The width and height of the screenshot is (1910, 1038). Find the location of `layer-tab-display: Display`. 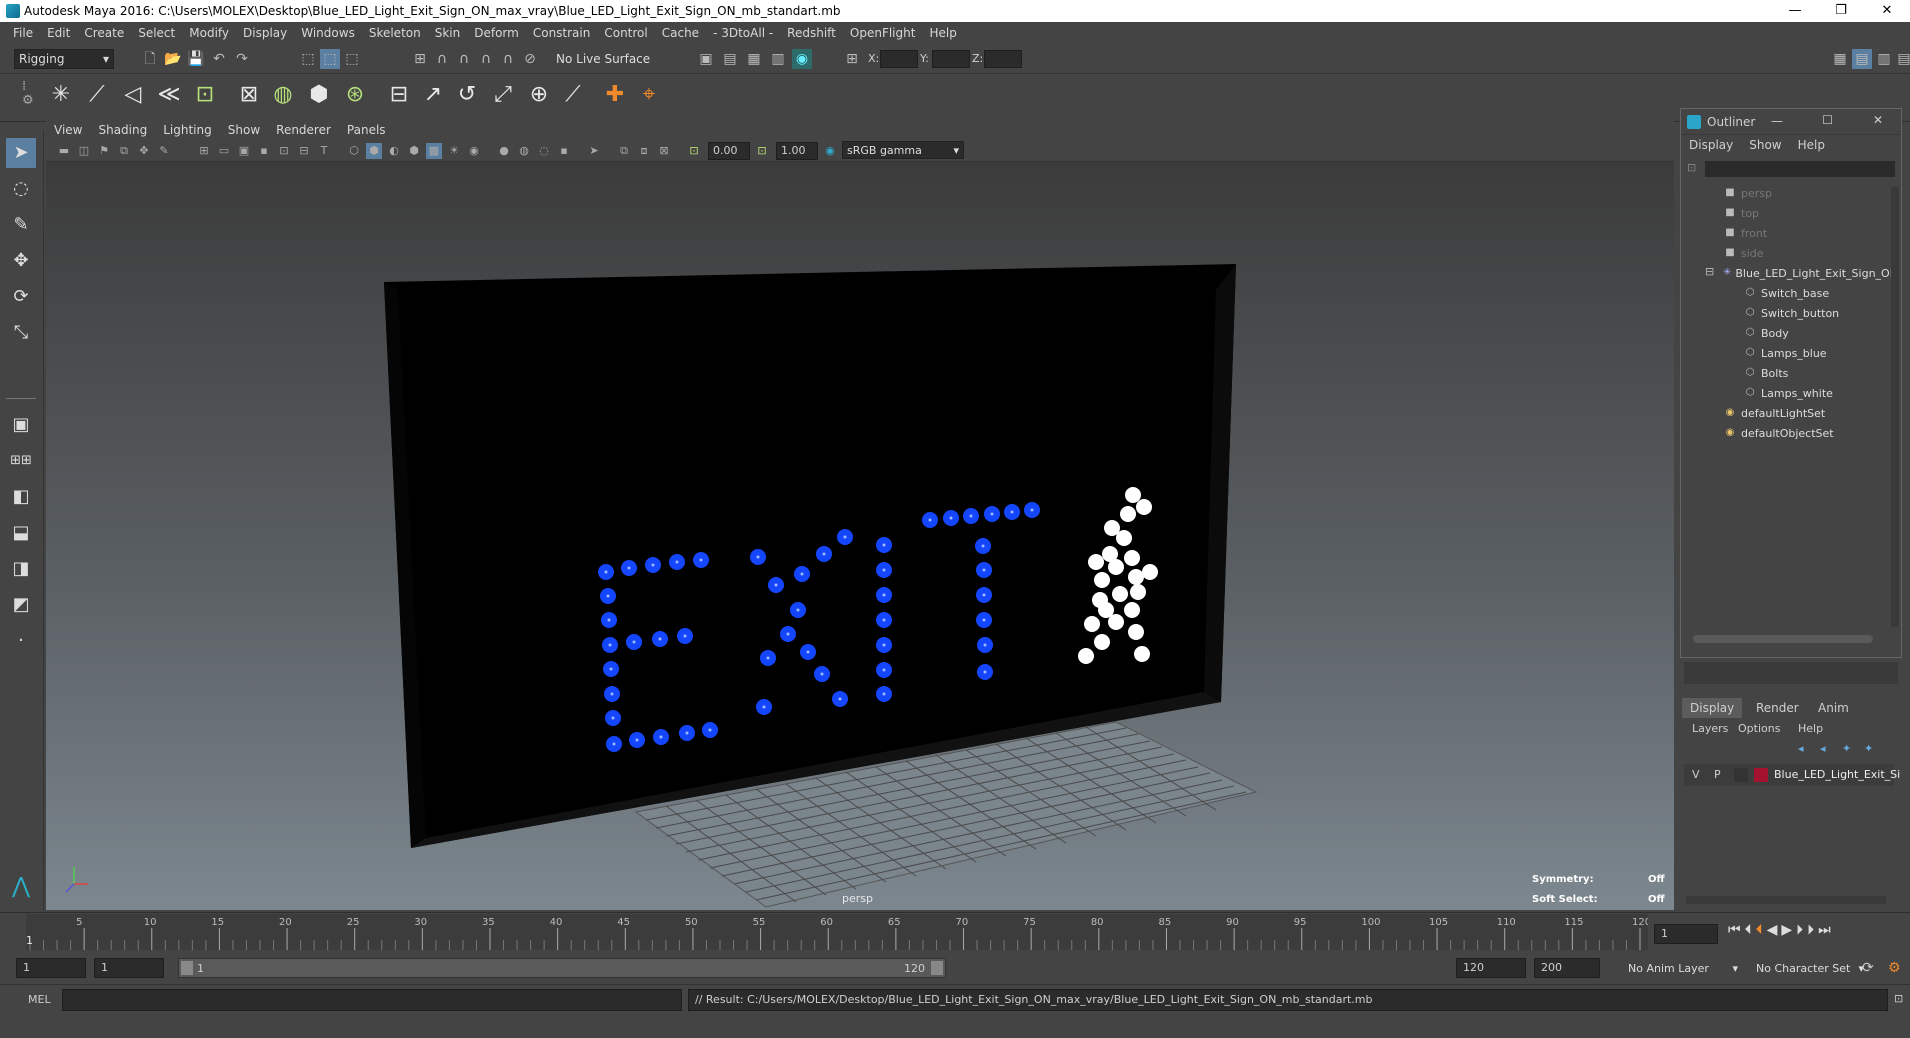

layer-tab-display: Display is located at coordinates (1712, 708).